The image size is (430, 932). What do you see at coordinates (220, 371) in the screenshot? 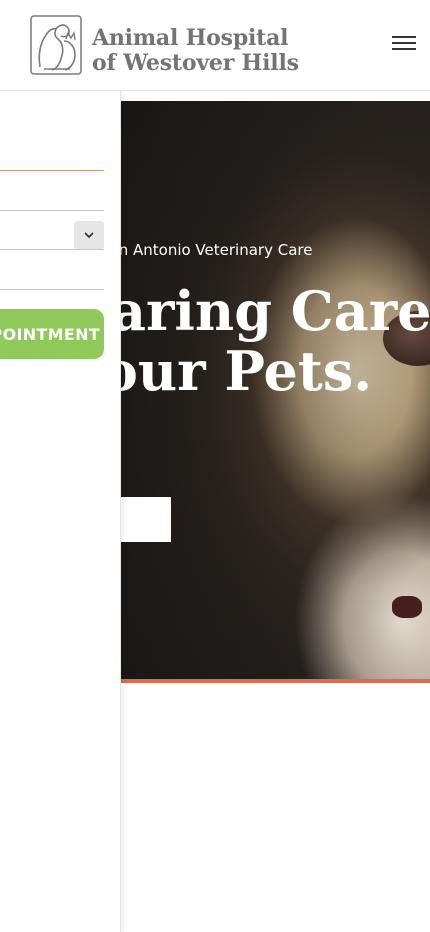
I see `hero-title-line-2: Your Pets.` at bounding box center [220, 371].